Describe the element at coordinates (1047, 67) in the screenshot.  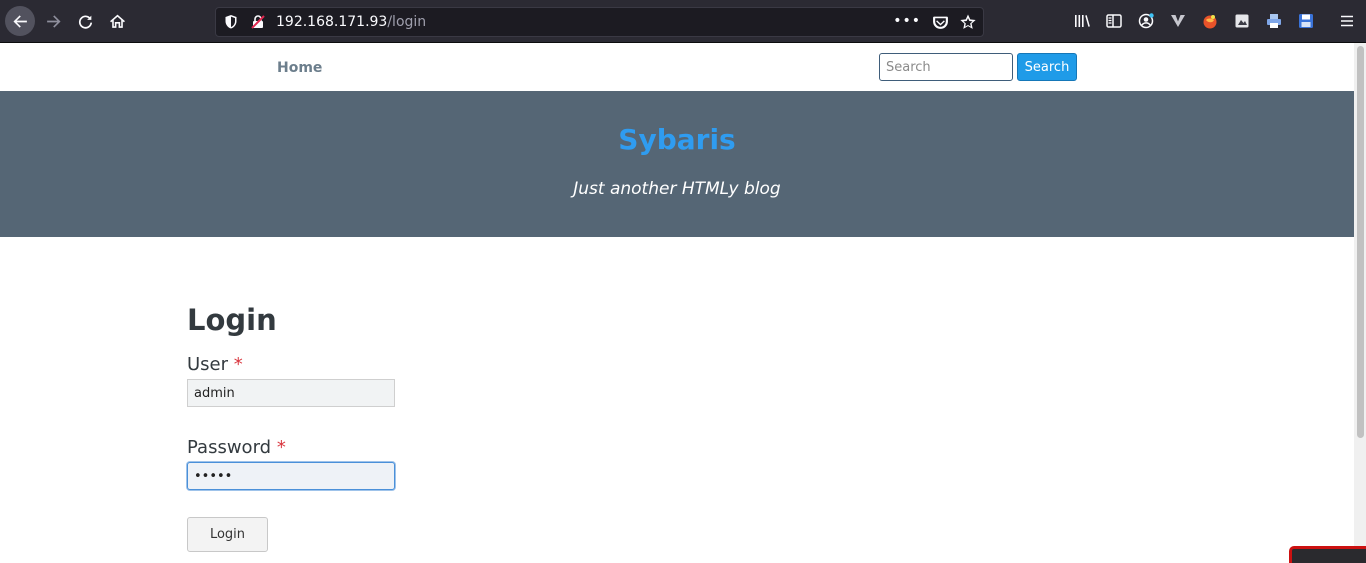
I see `search-button: Search` at that location.